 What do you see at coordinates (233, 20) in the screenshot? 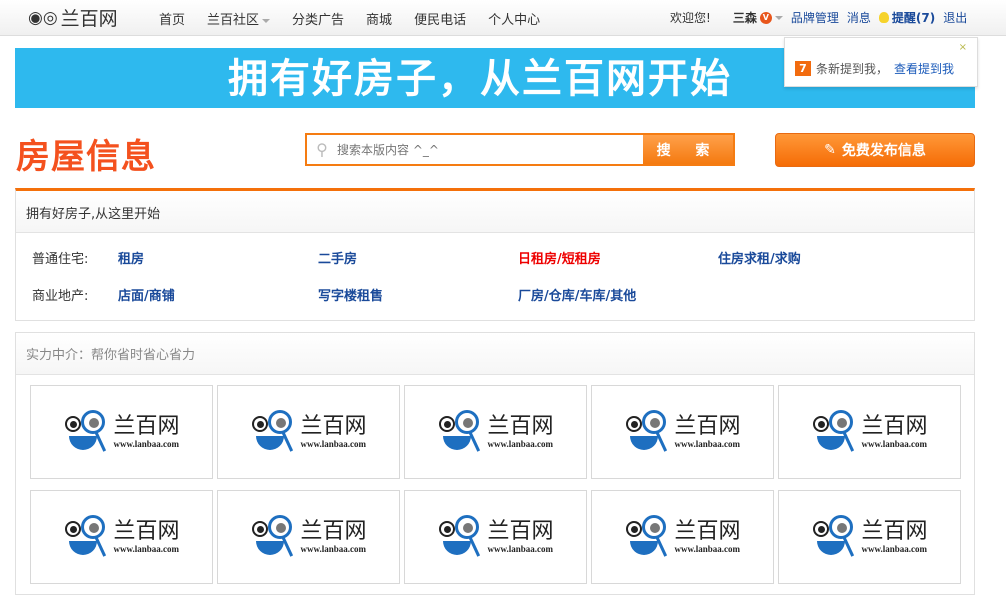
I see `nav-community-label: 兰百社区` at bounding box center [233, 20].